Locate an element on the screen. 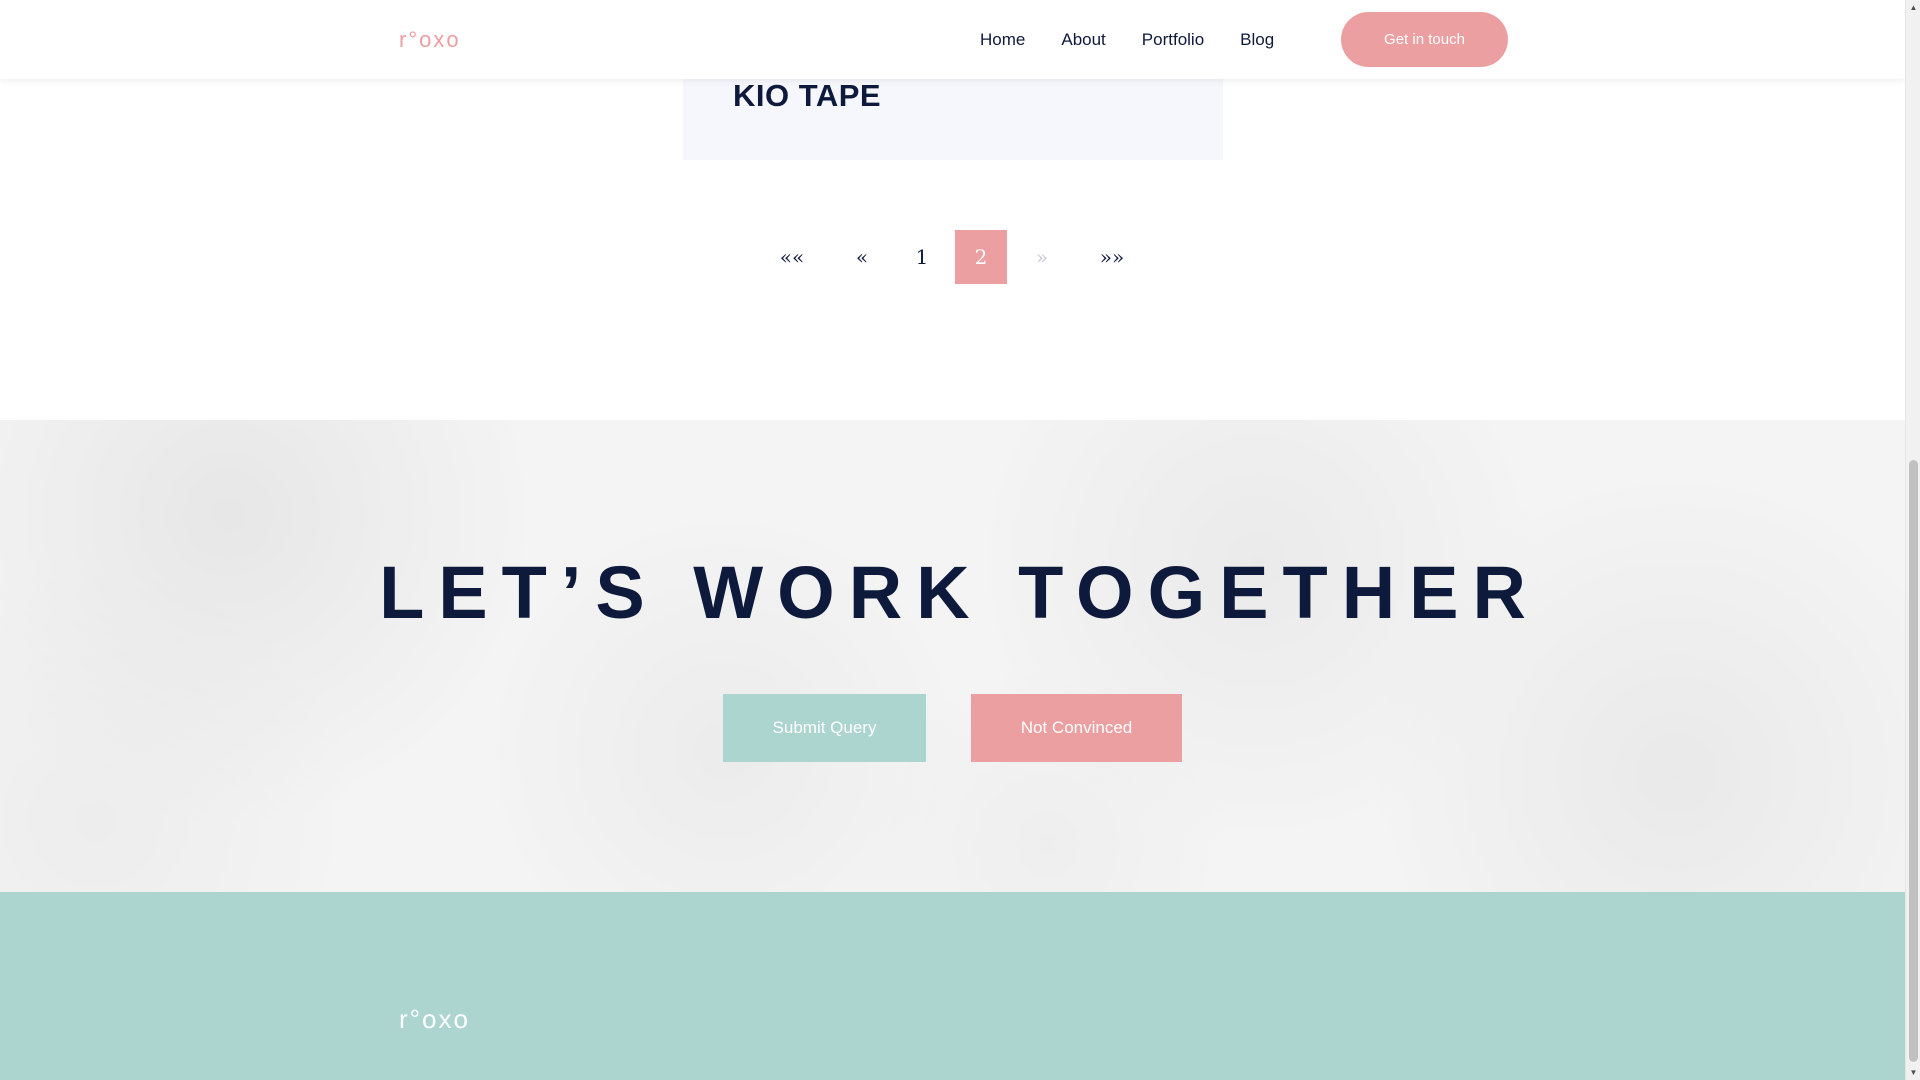 This screenshot has height=1080, width=1920. pagination: «« « 1 2 » »» is located at coordinates (952, 257).